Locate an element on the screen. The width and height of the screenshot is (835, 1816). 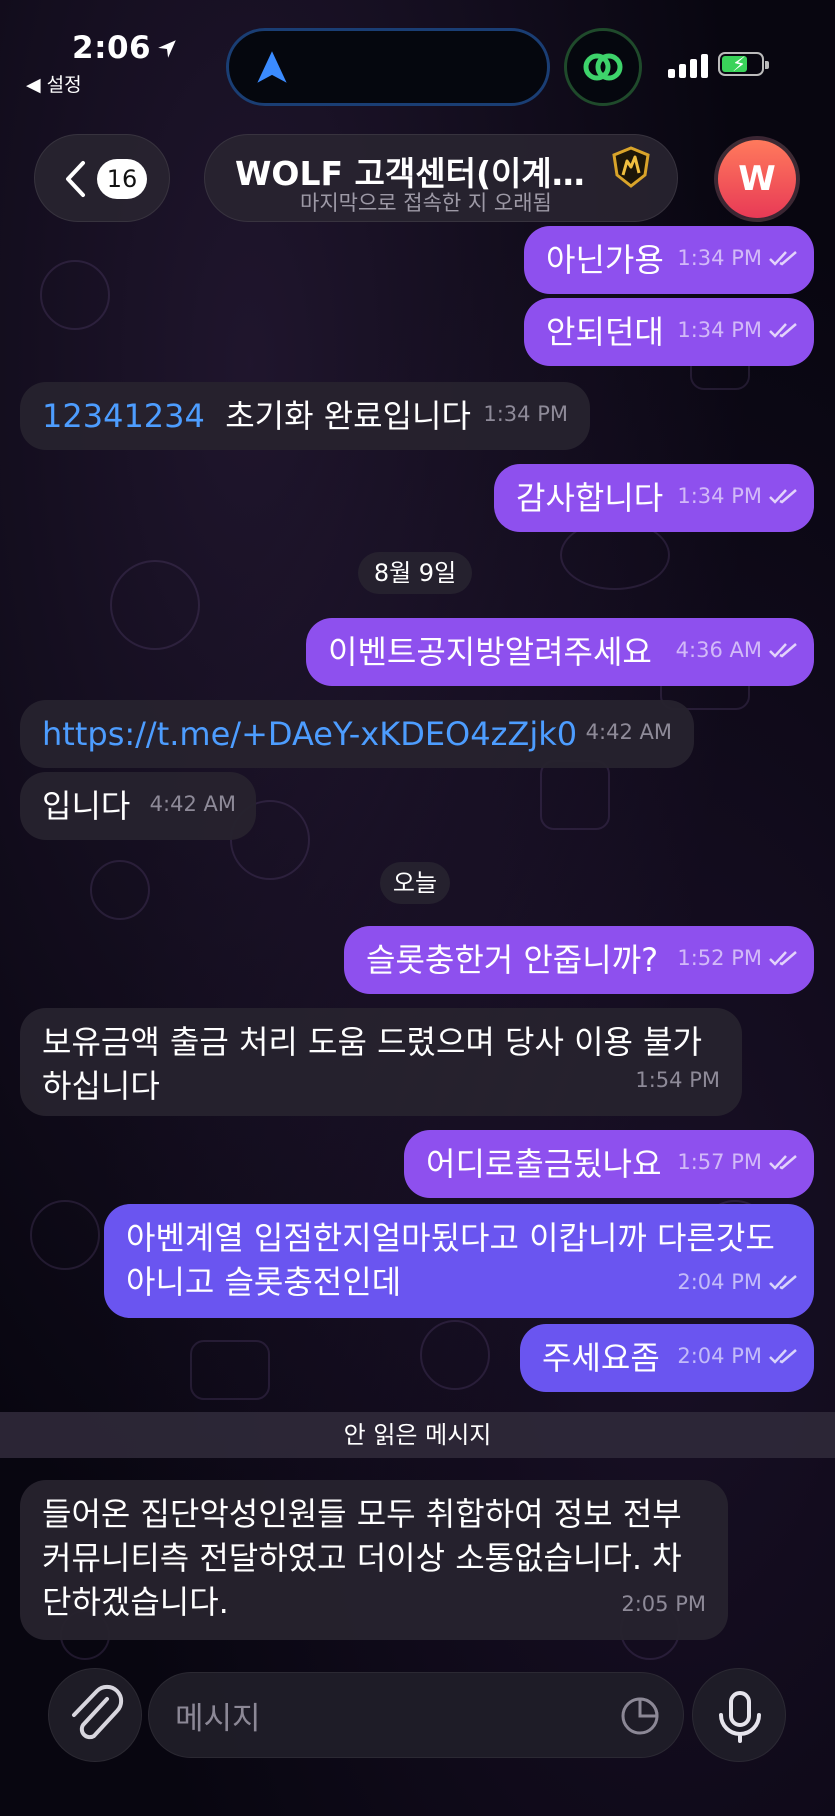
outgoing-message: 안되던대 1:34 PM is located at coordinates (669, 332).